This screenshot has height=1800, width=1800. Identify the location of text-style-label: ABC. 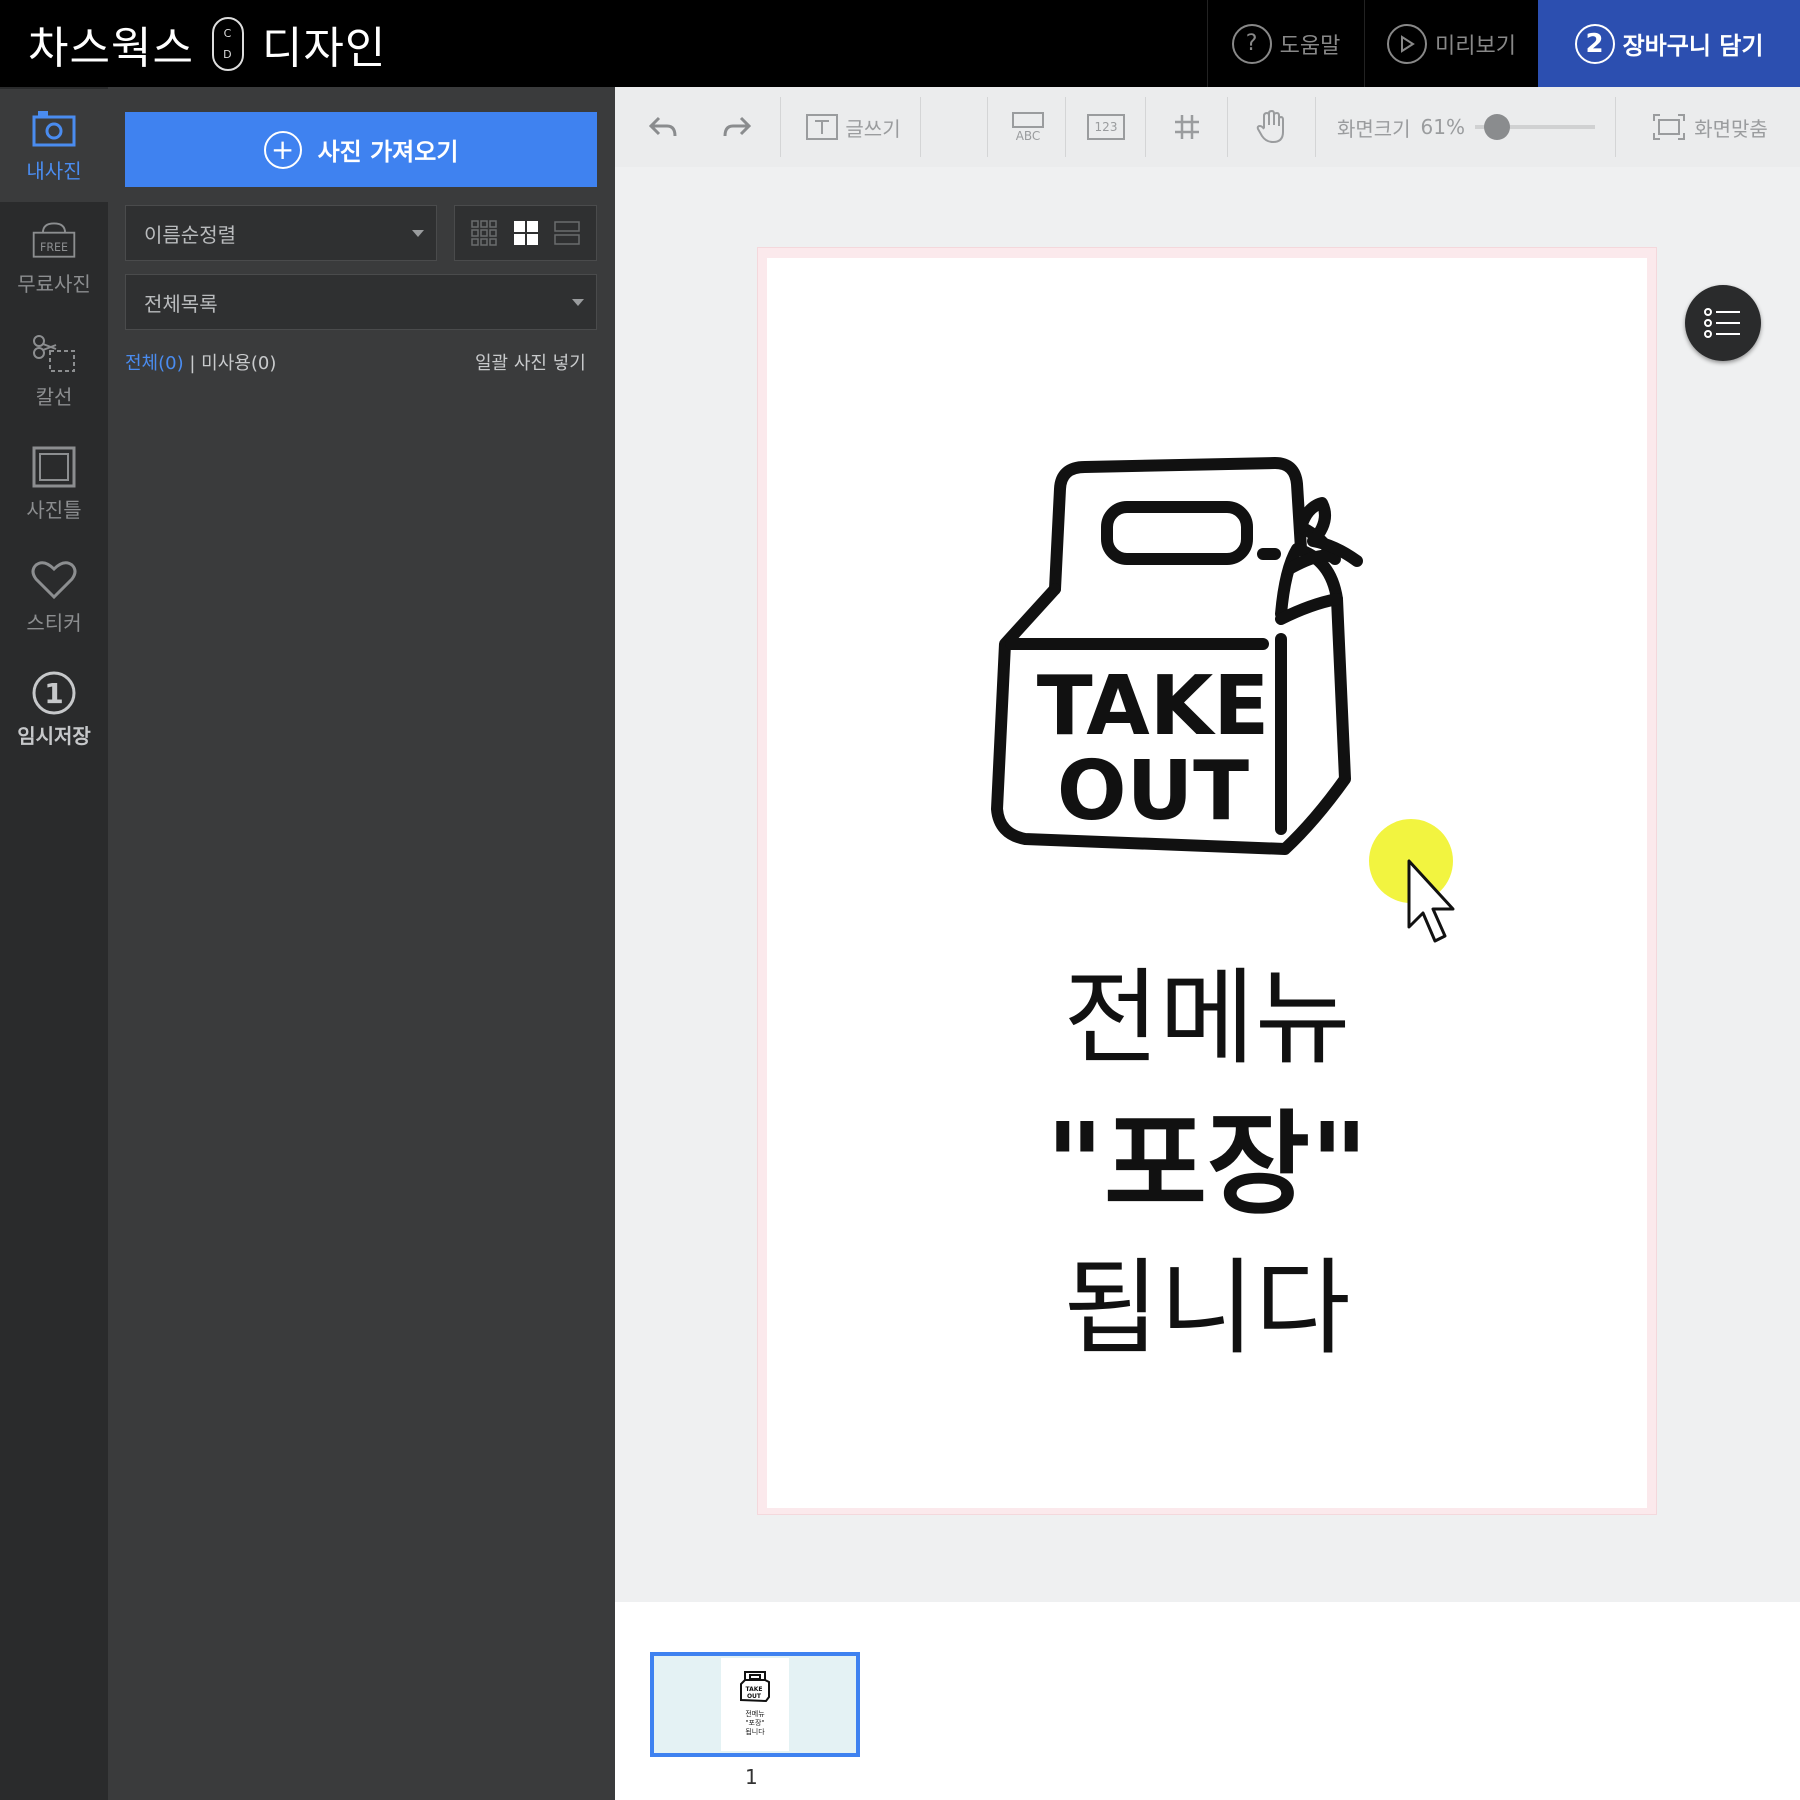
(1028, 136).